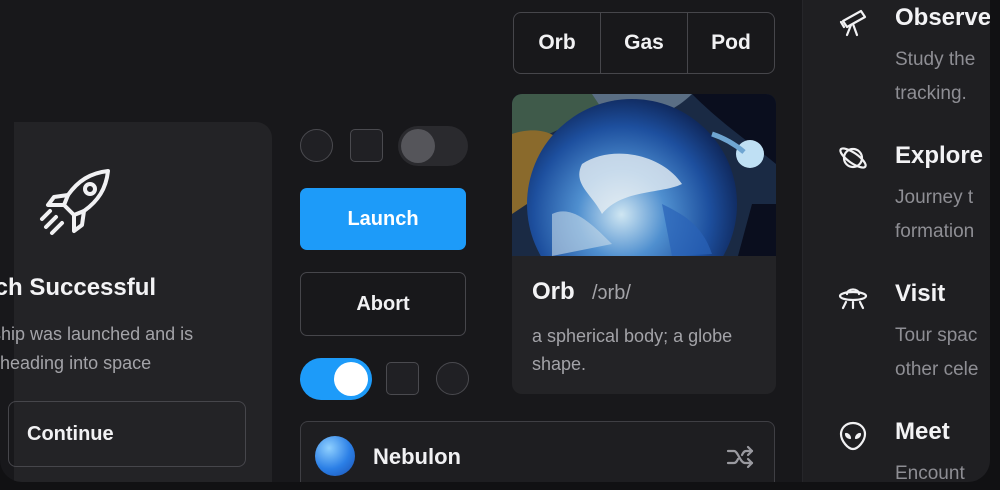 This screenshot has height=490, width=1000. What do you see at coordinates (557, 43) in the screenshot?
I see `segment-orb: Orb` at bounding box center [557, 43].